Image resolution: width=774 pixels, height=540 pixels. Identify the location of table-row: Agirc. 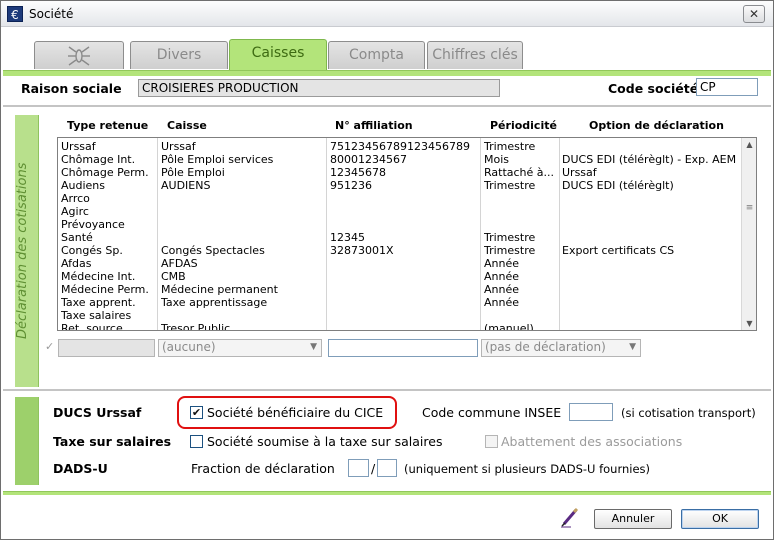
(400, 211).